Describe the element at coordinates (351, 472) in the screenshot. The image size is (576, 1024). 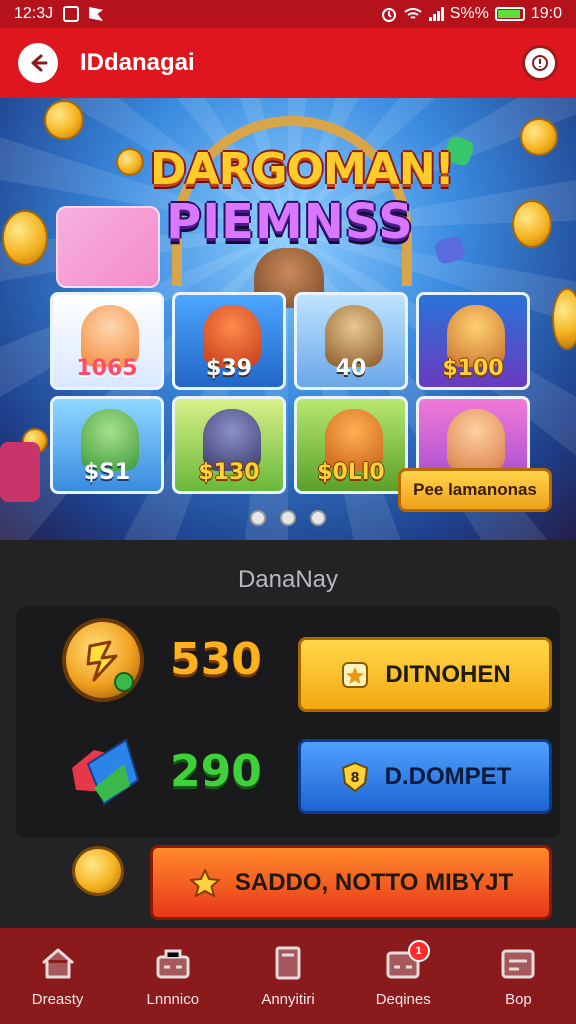
I see `offer-price: $0Ll0` at that location.